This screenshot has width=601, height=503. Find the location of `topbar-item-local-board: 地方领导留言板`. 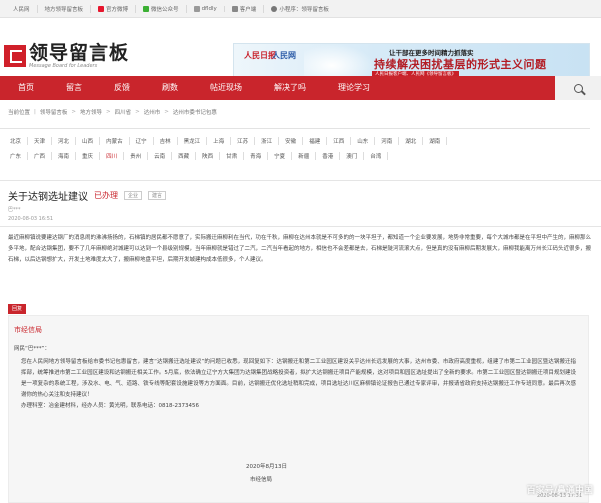

topbar-item-local-board: 地方领导留言板 is located at coordinates (65, 8).